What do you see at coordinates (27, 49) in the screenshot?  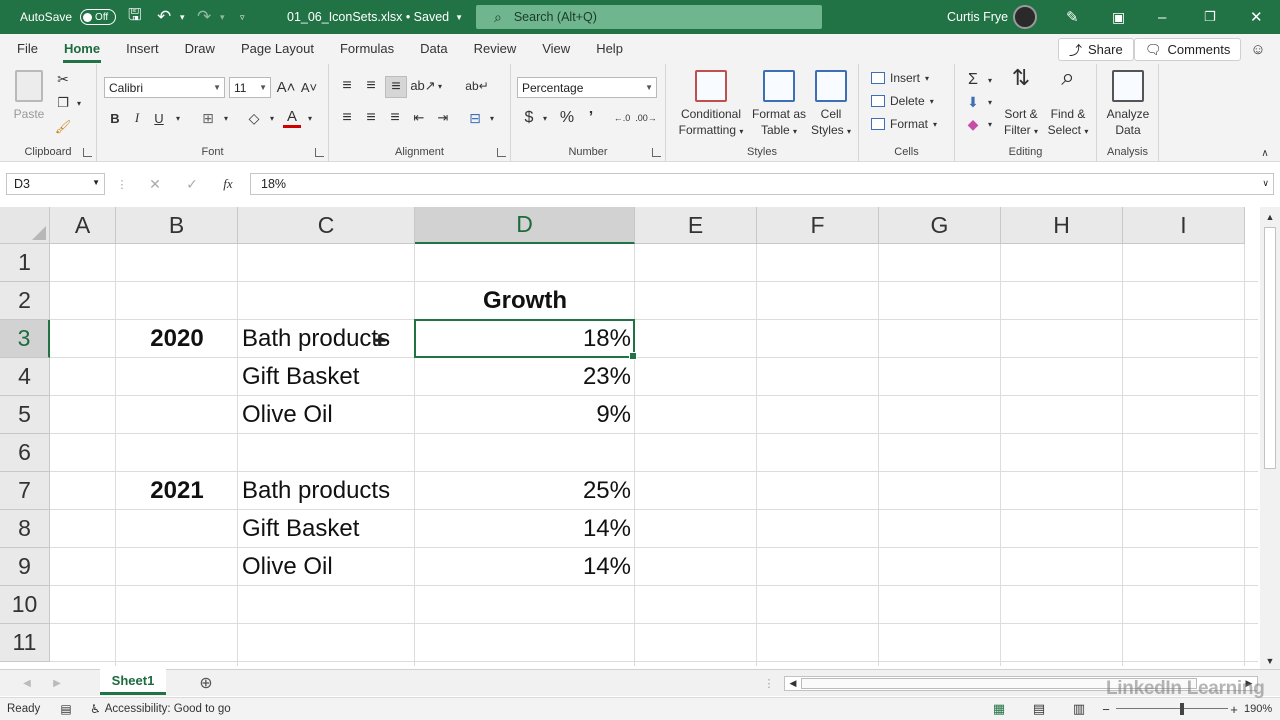 I see `tab-file: File` at bounding box center [27, 49].